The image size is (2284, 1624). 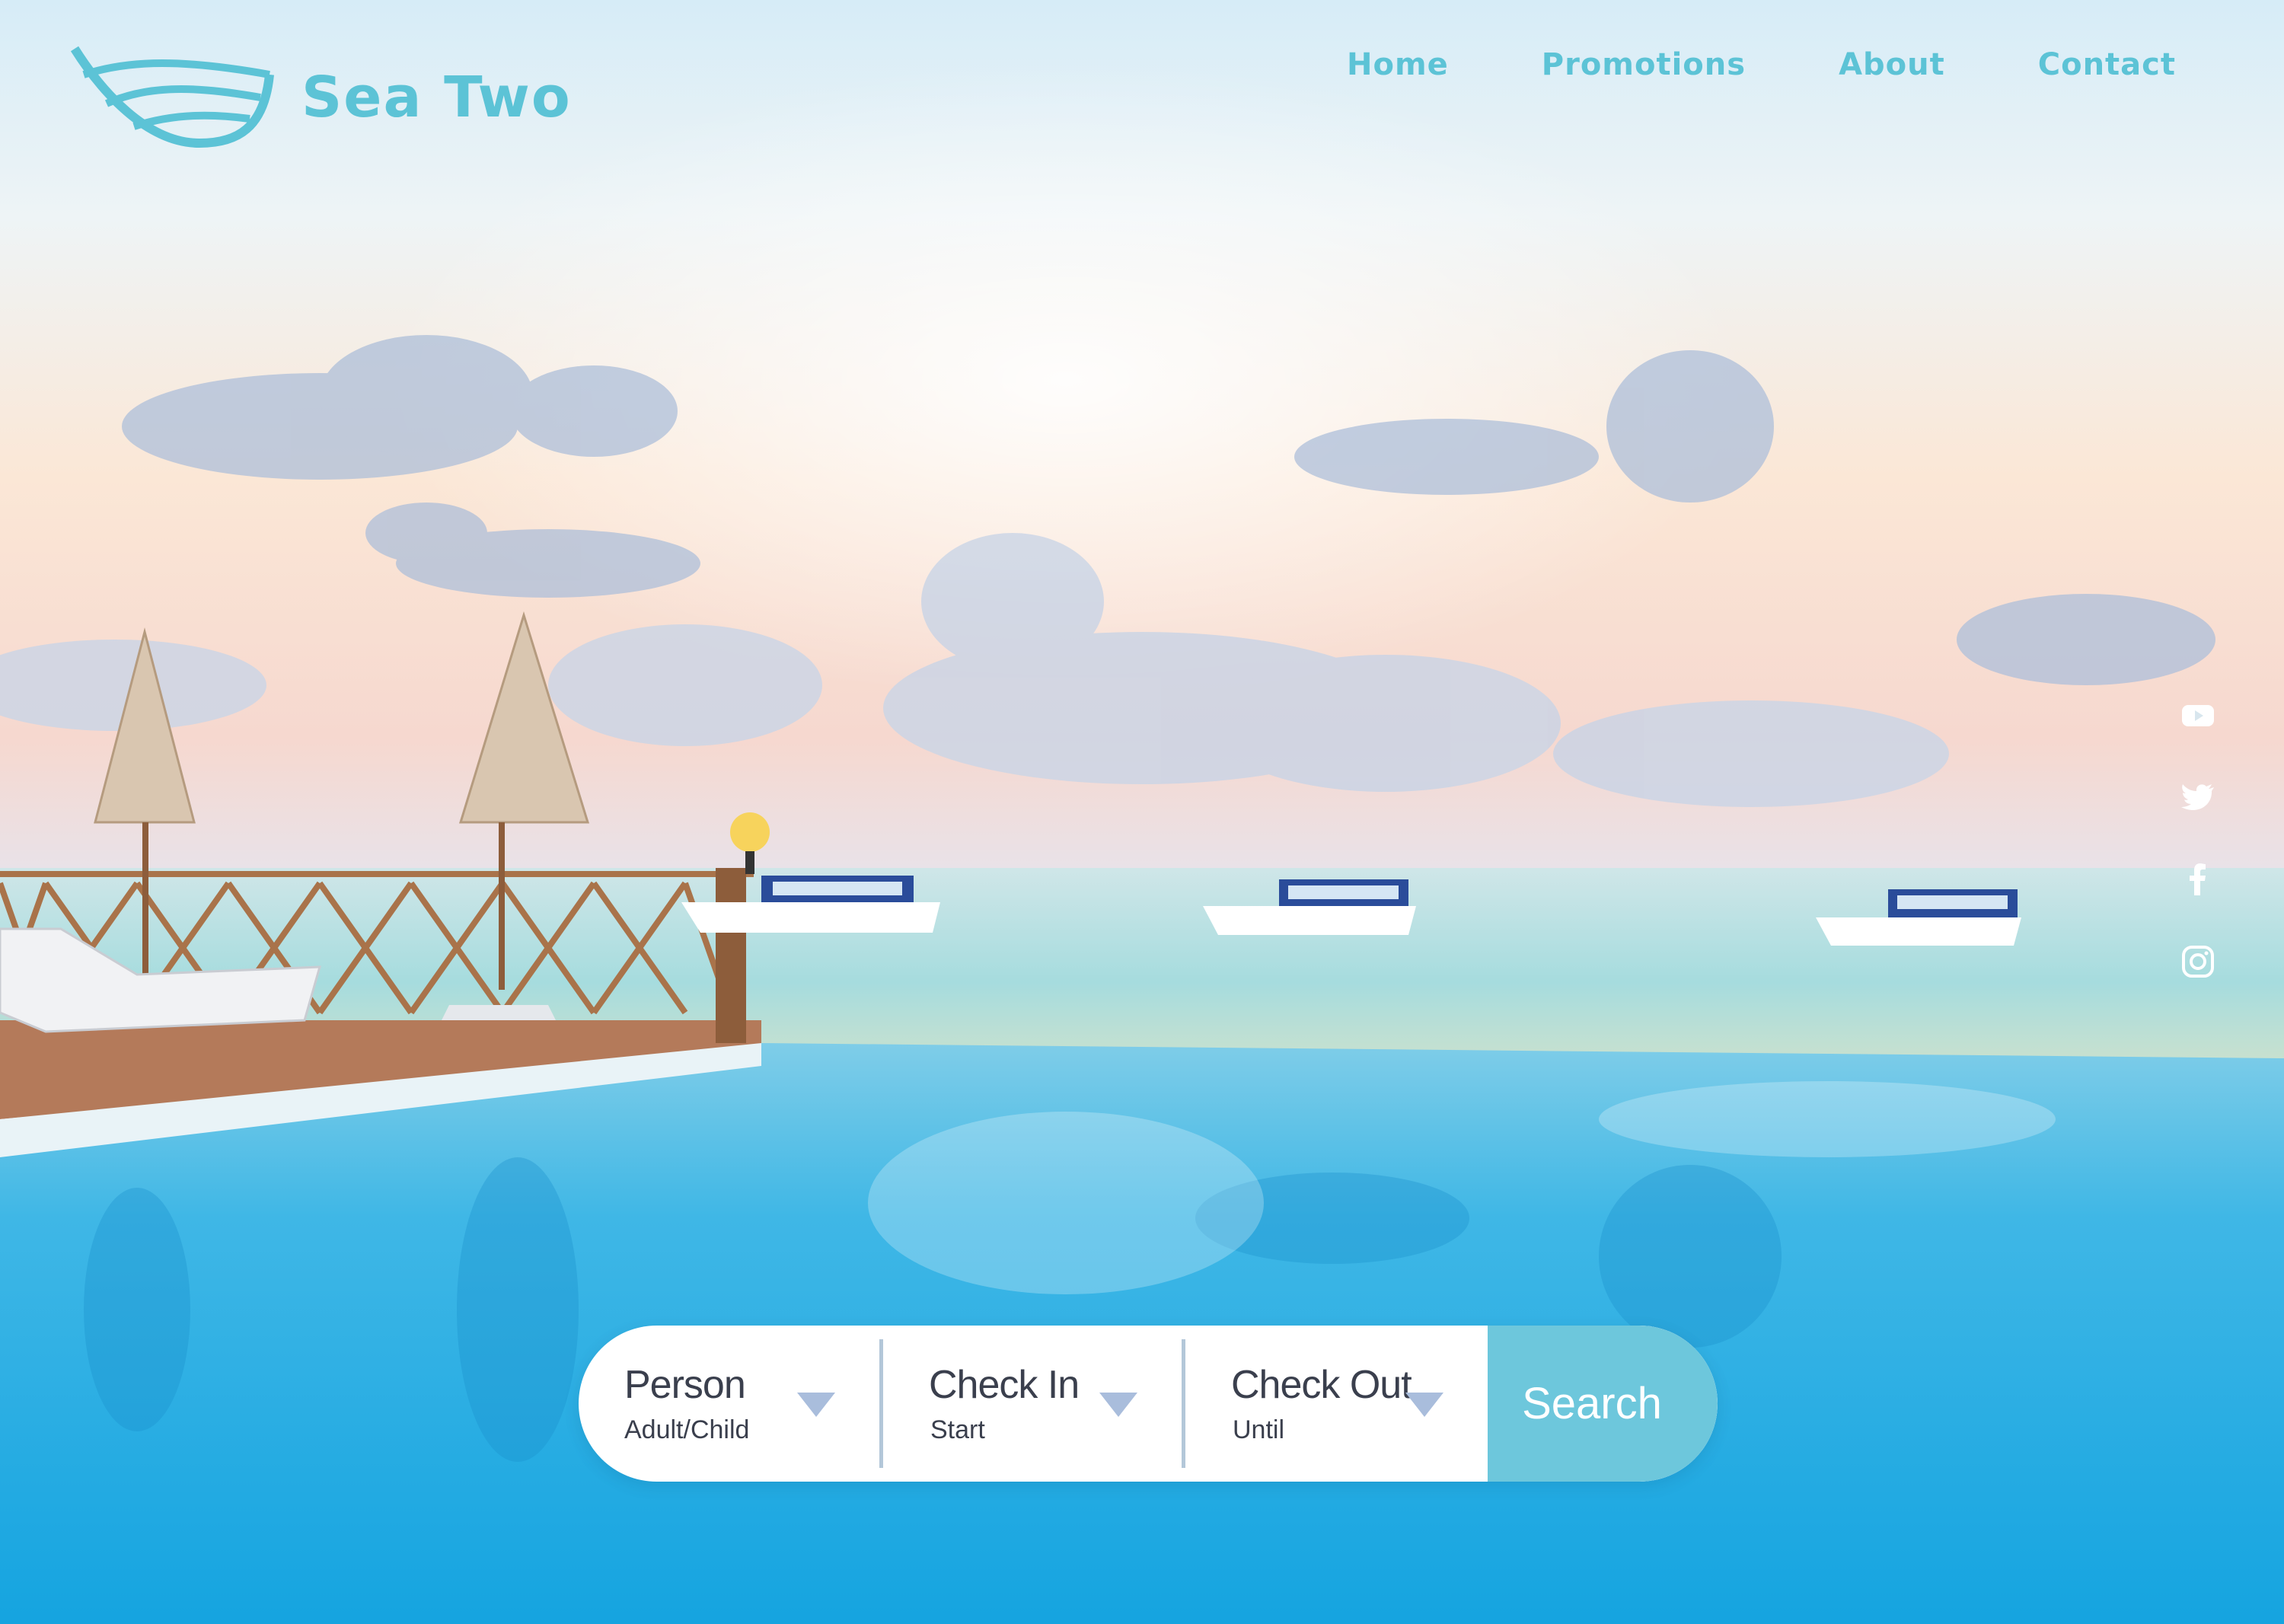 I want to click on nav-home: Home, so click(x=1398, y=64).